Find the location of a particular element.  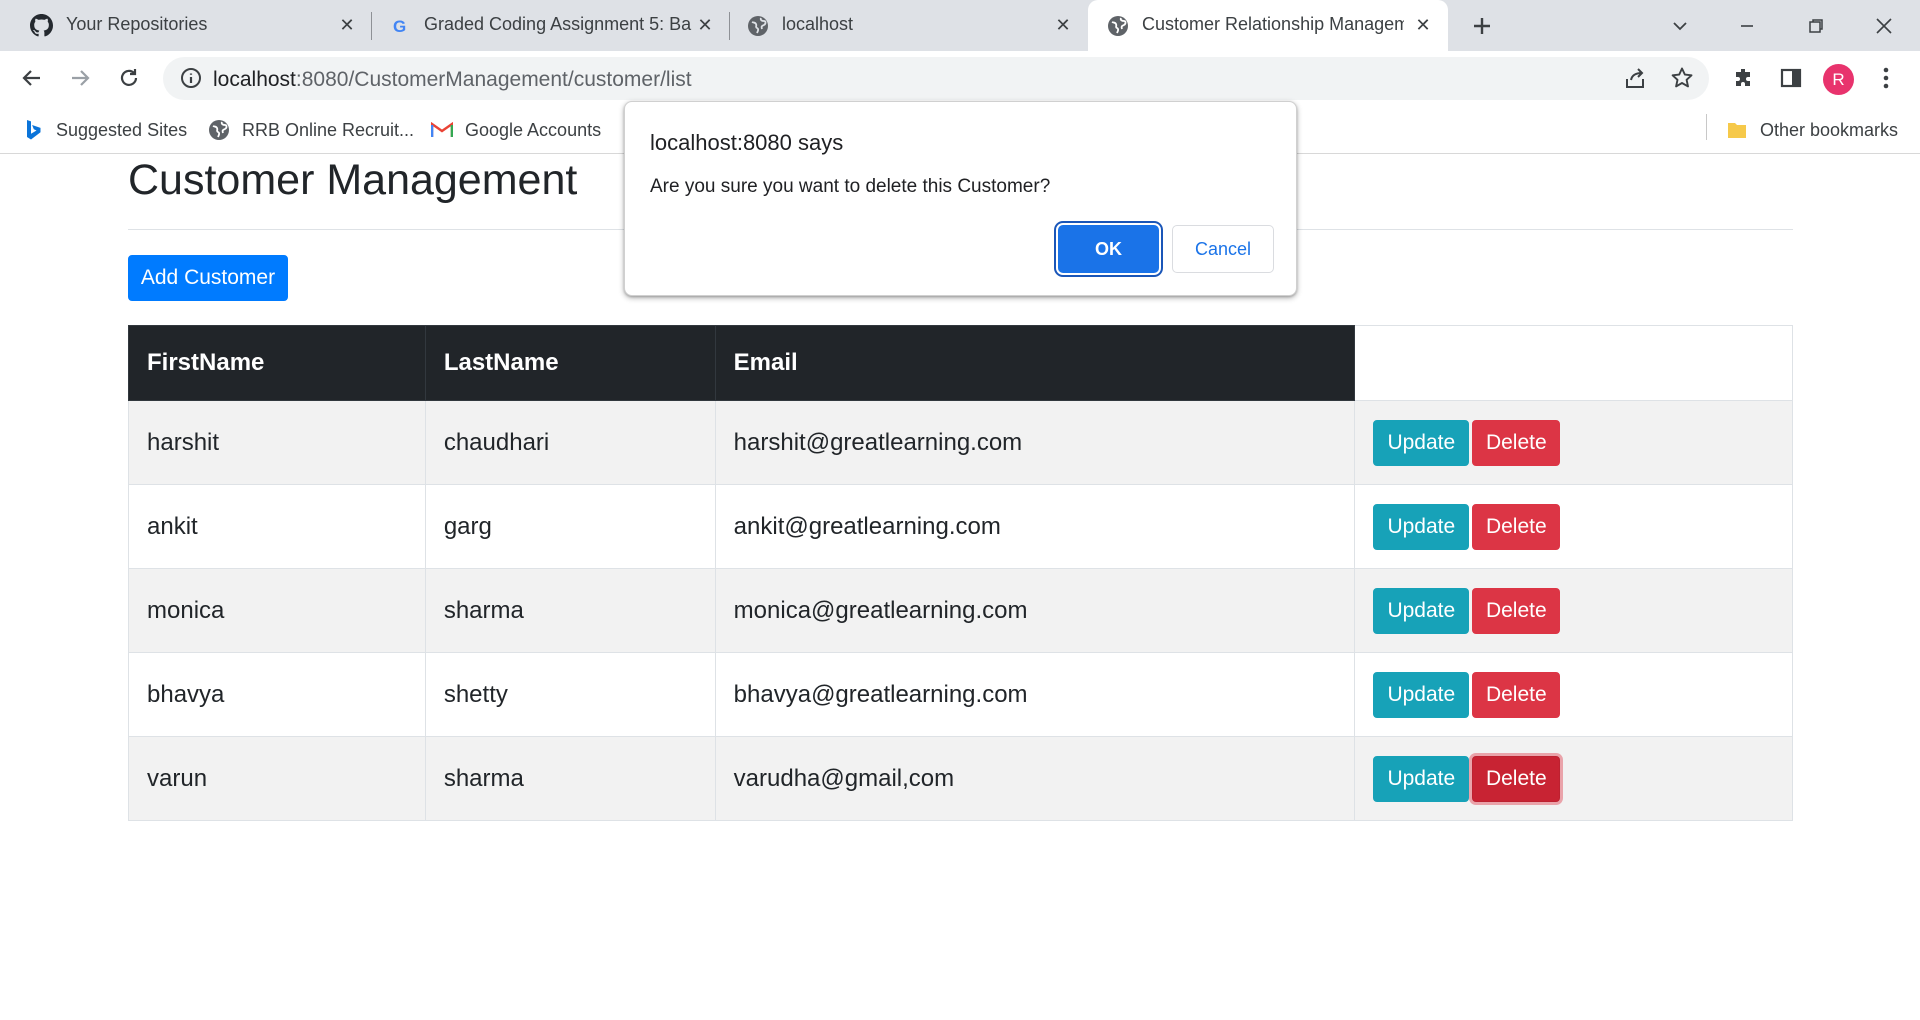

bookmark-suggested-sites: Suggested Sites is located at coordinates (104, 130).